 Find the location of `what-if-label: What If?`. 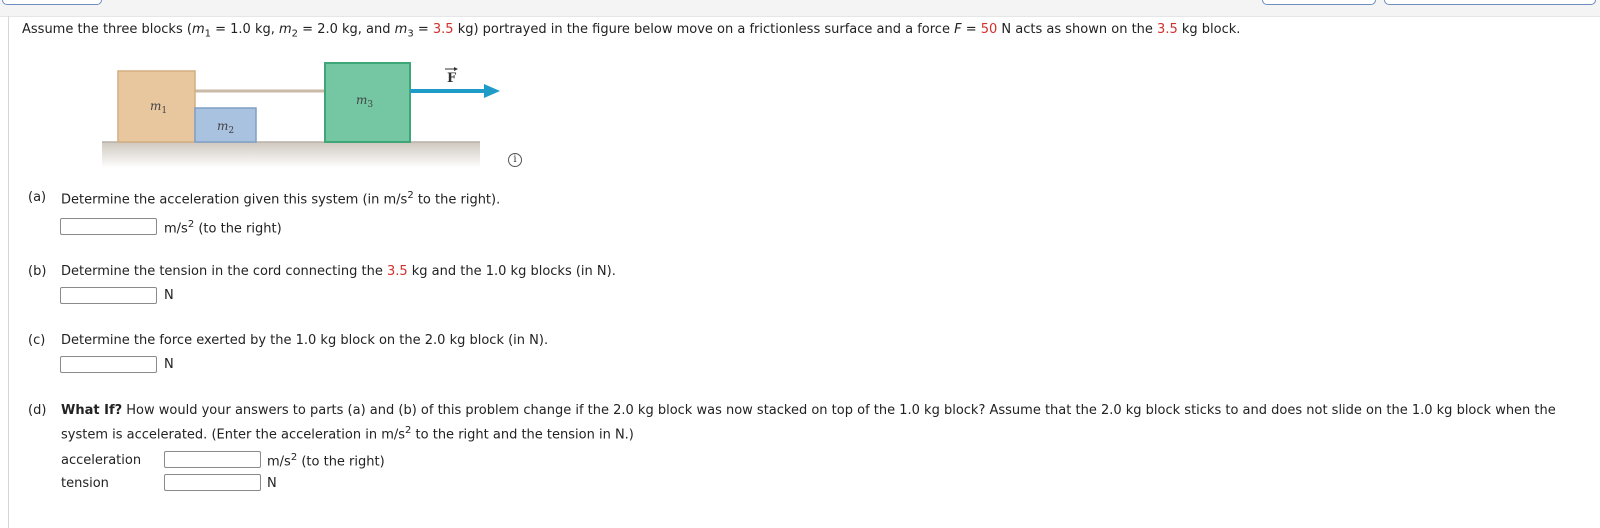

what-if-label: What If? is located at coordinates (92, 410).